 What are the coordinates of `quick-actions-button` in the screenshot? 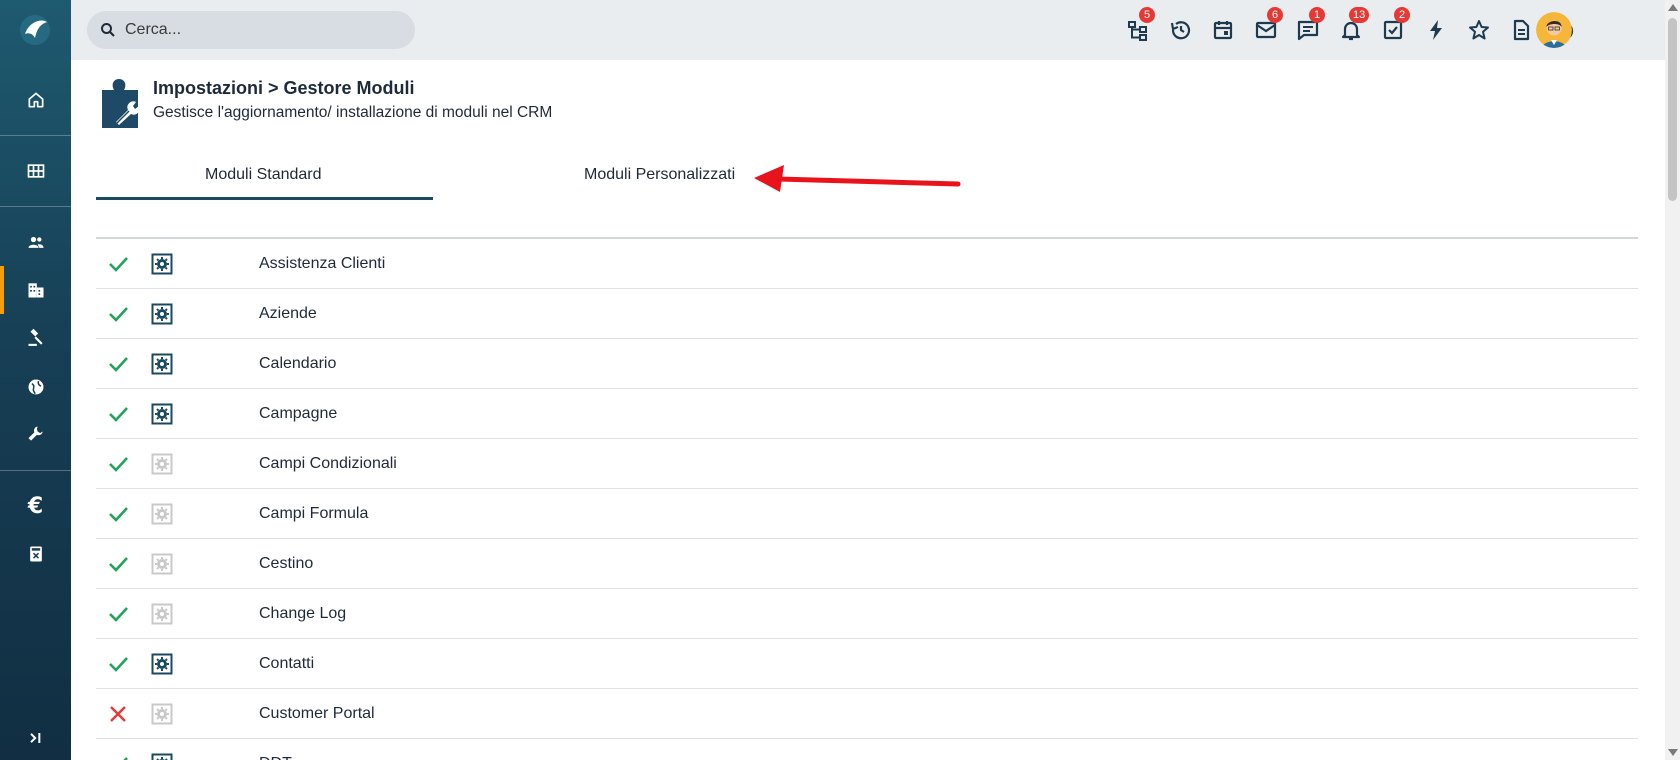 It's located at (1436, 30).